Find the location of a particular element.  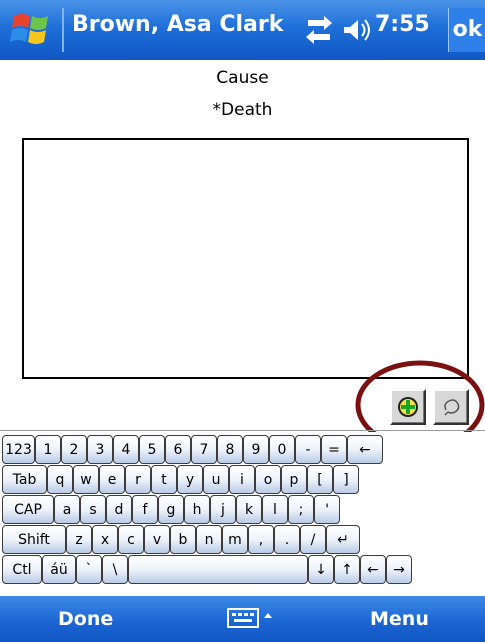

softkey-bar: Done Menu is located at coordinates (242, 619).